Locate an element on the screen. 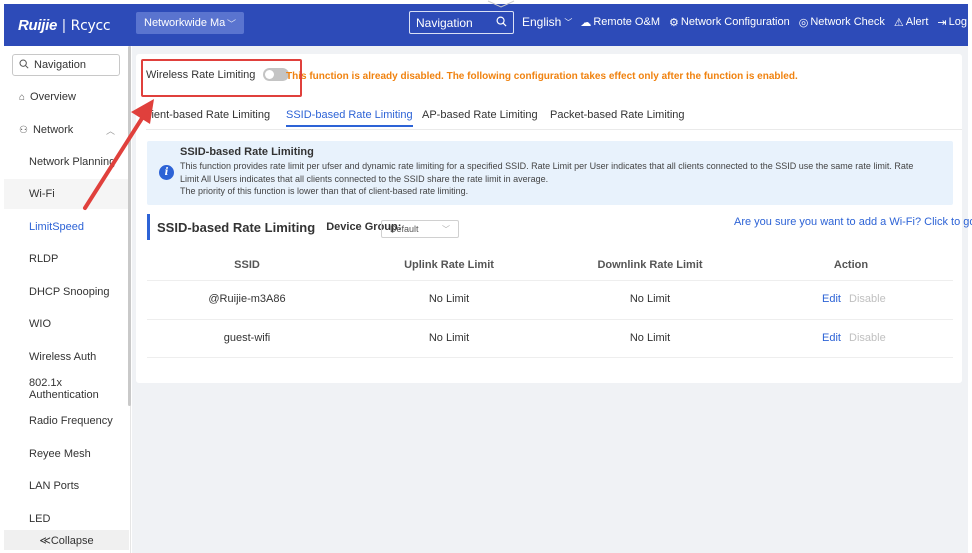  sidebar-item-radio-frequency: Radio Frequency is located at coordinates (67, 421).